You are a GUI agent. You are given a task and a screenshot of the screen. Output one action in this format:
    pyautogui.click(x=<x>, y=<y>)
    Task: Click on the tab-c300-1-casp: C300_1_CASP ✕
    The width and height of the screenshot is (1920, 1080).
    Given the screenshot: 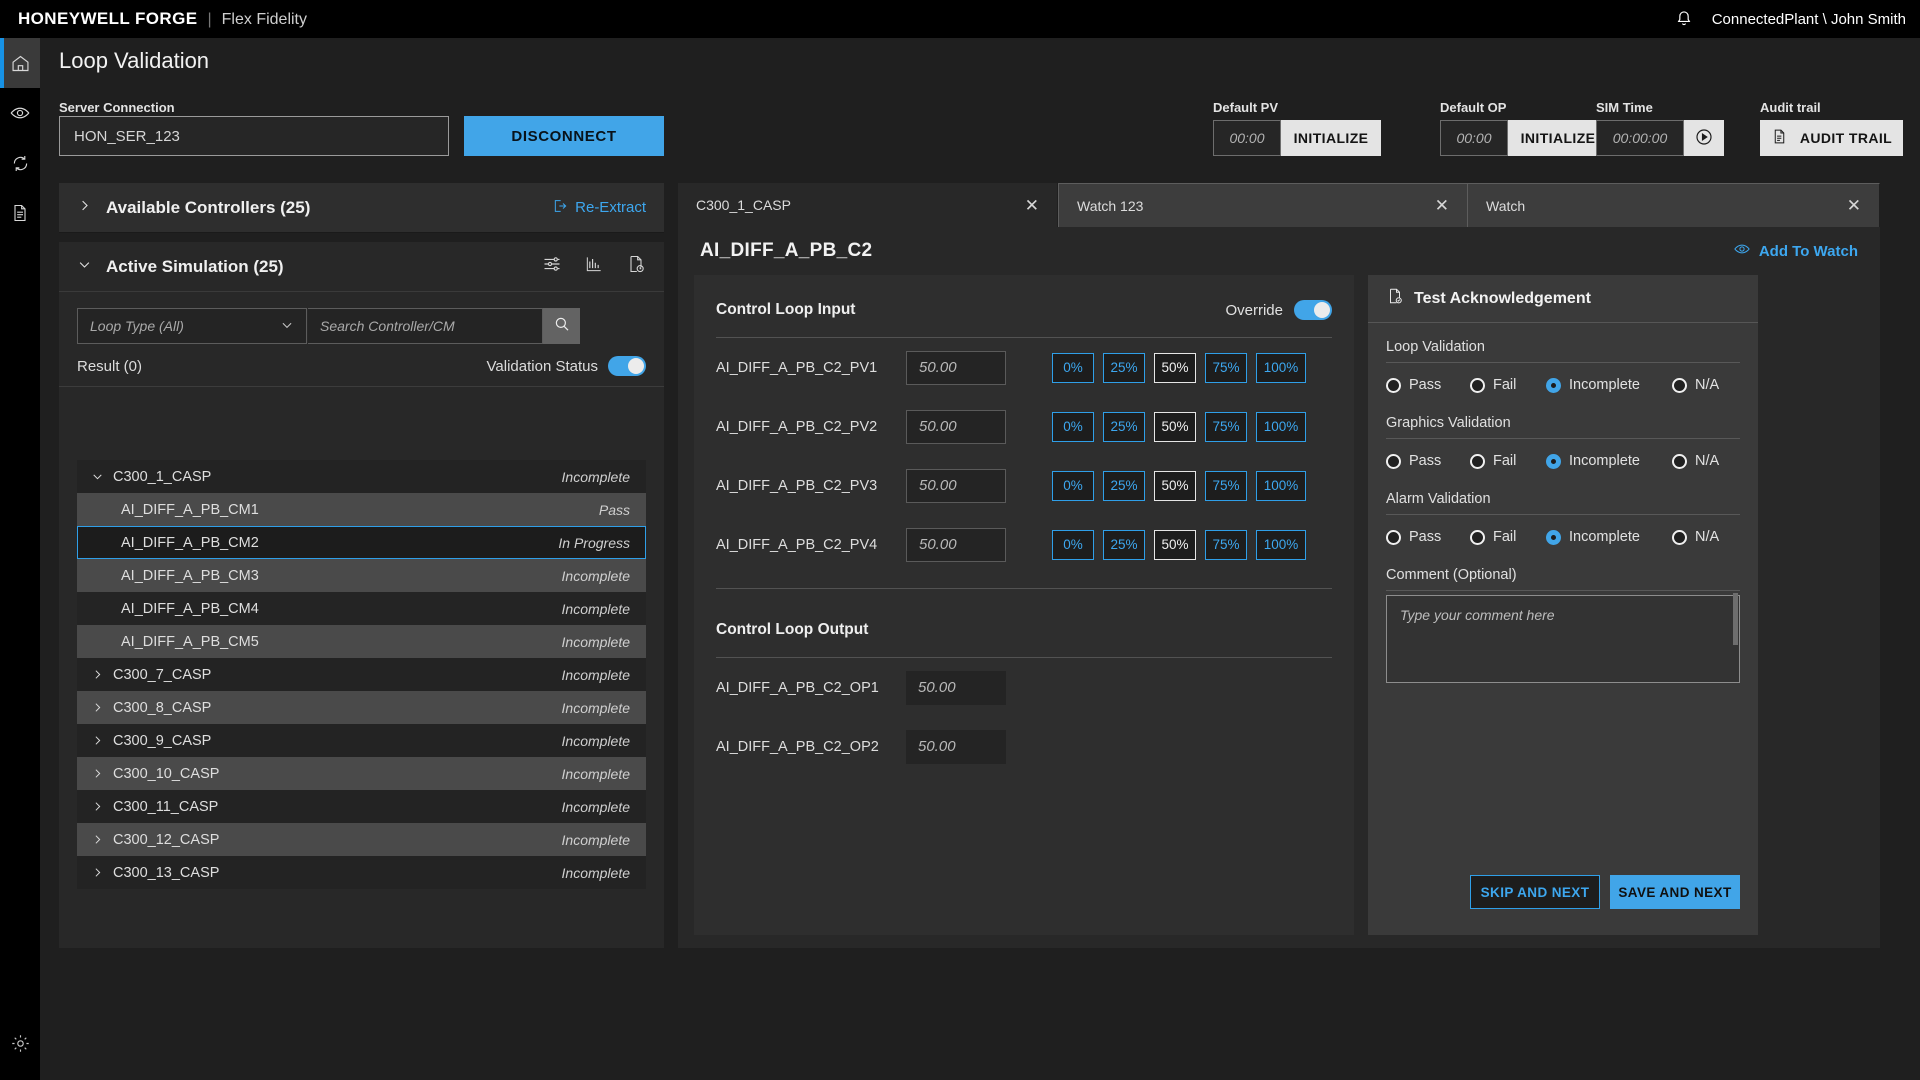 What is the action you would take?
    pyautogui.click(x=868, y=205)
    